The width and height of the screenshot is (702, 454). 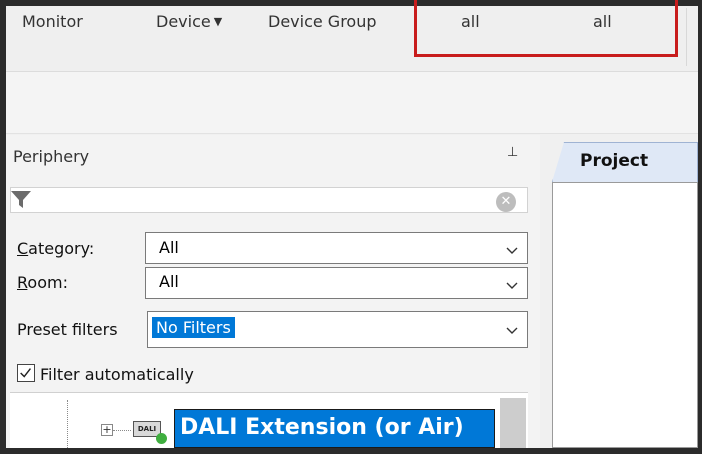 I want to click on room-value: All, so click(x=169, y=281).